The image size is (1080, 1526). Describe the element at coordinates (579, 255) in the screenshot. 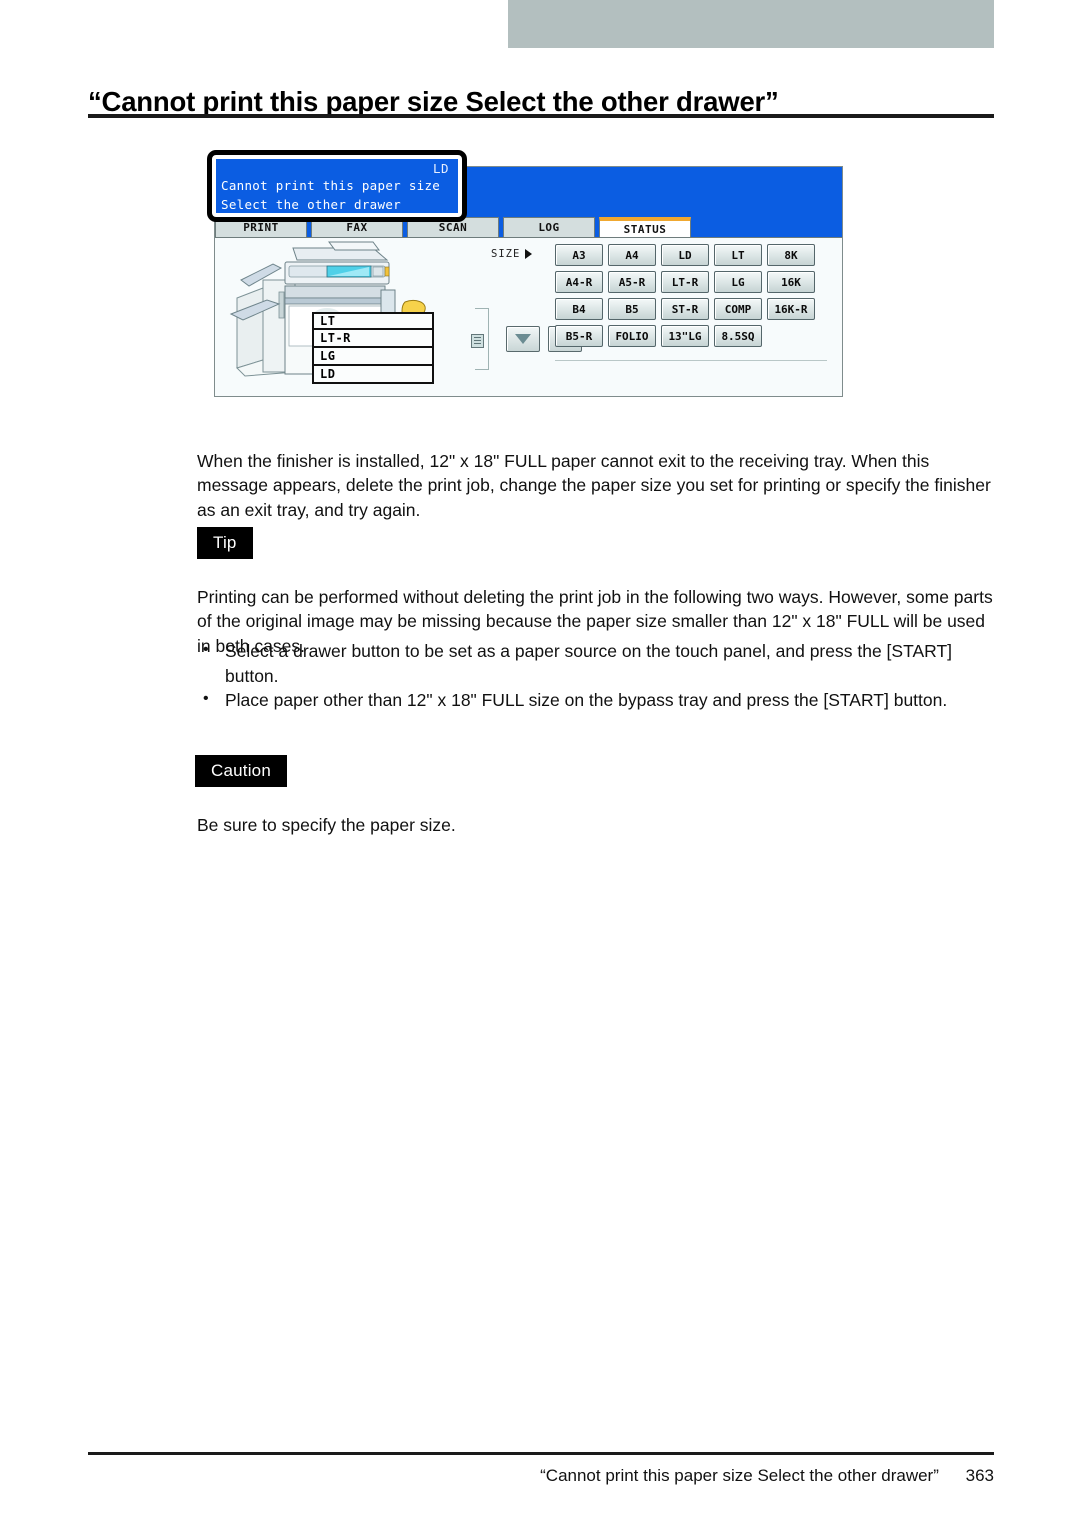

I see `size-button-a3: A3` at that location.